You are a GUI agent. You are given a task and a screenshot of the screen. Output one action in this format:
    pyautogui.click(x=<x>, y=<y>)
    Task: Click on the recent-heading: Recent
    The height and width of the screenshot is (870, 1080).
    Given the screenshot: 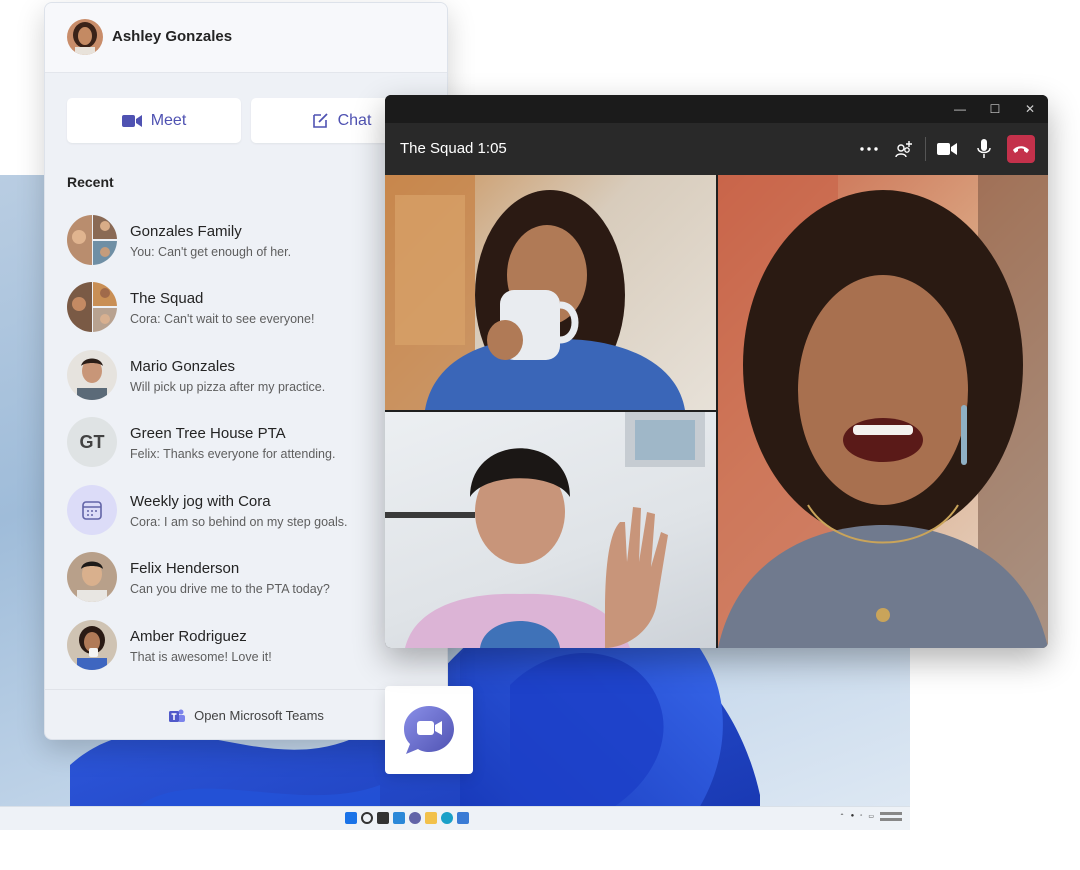 What is the action you would take?
    pyautogui.click(x=90, y=182)
    